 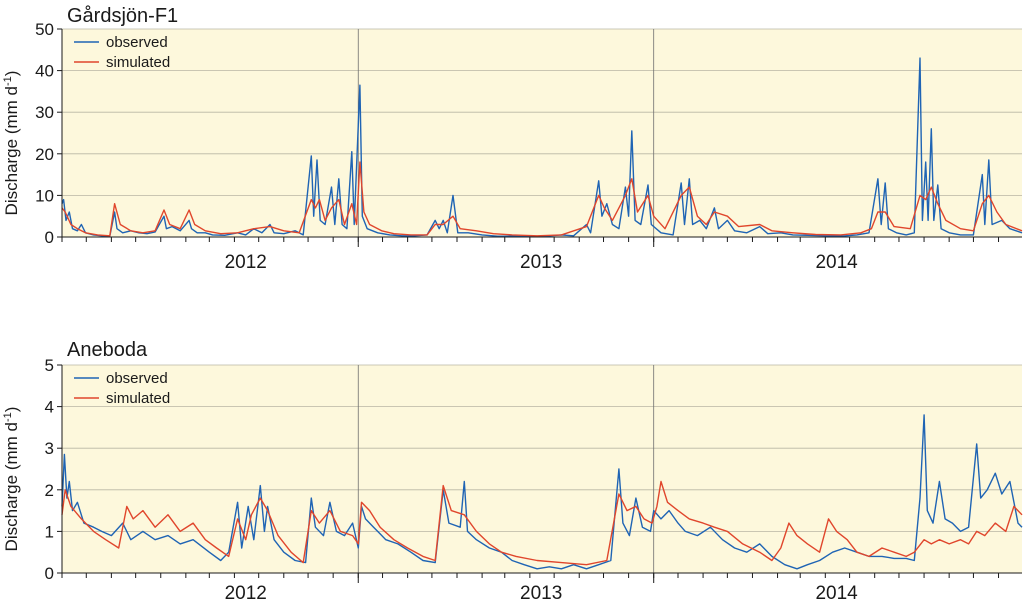 I want to click on panel-title: Gårdsjön-F1, so click(x=122, y=16).